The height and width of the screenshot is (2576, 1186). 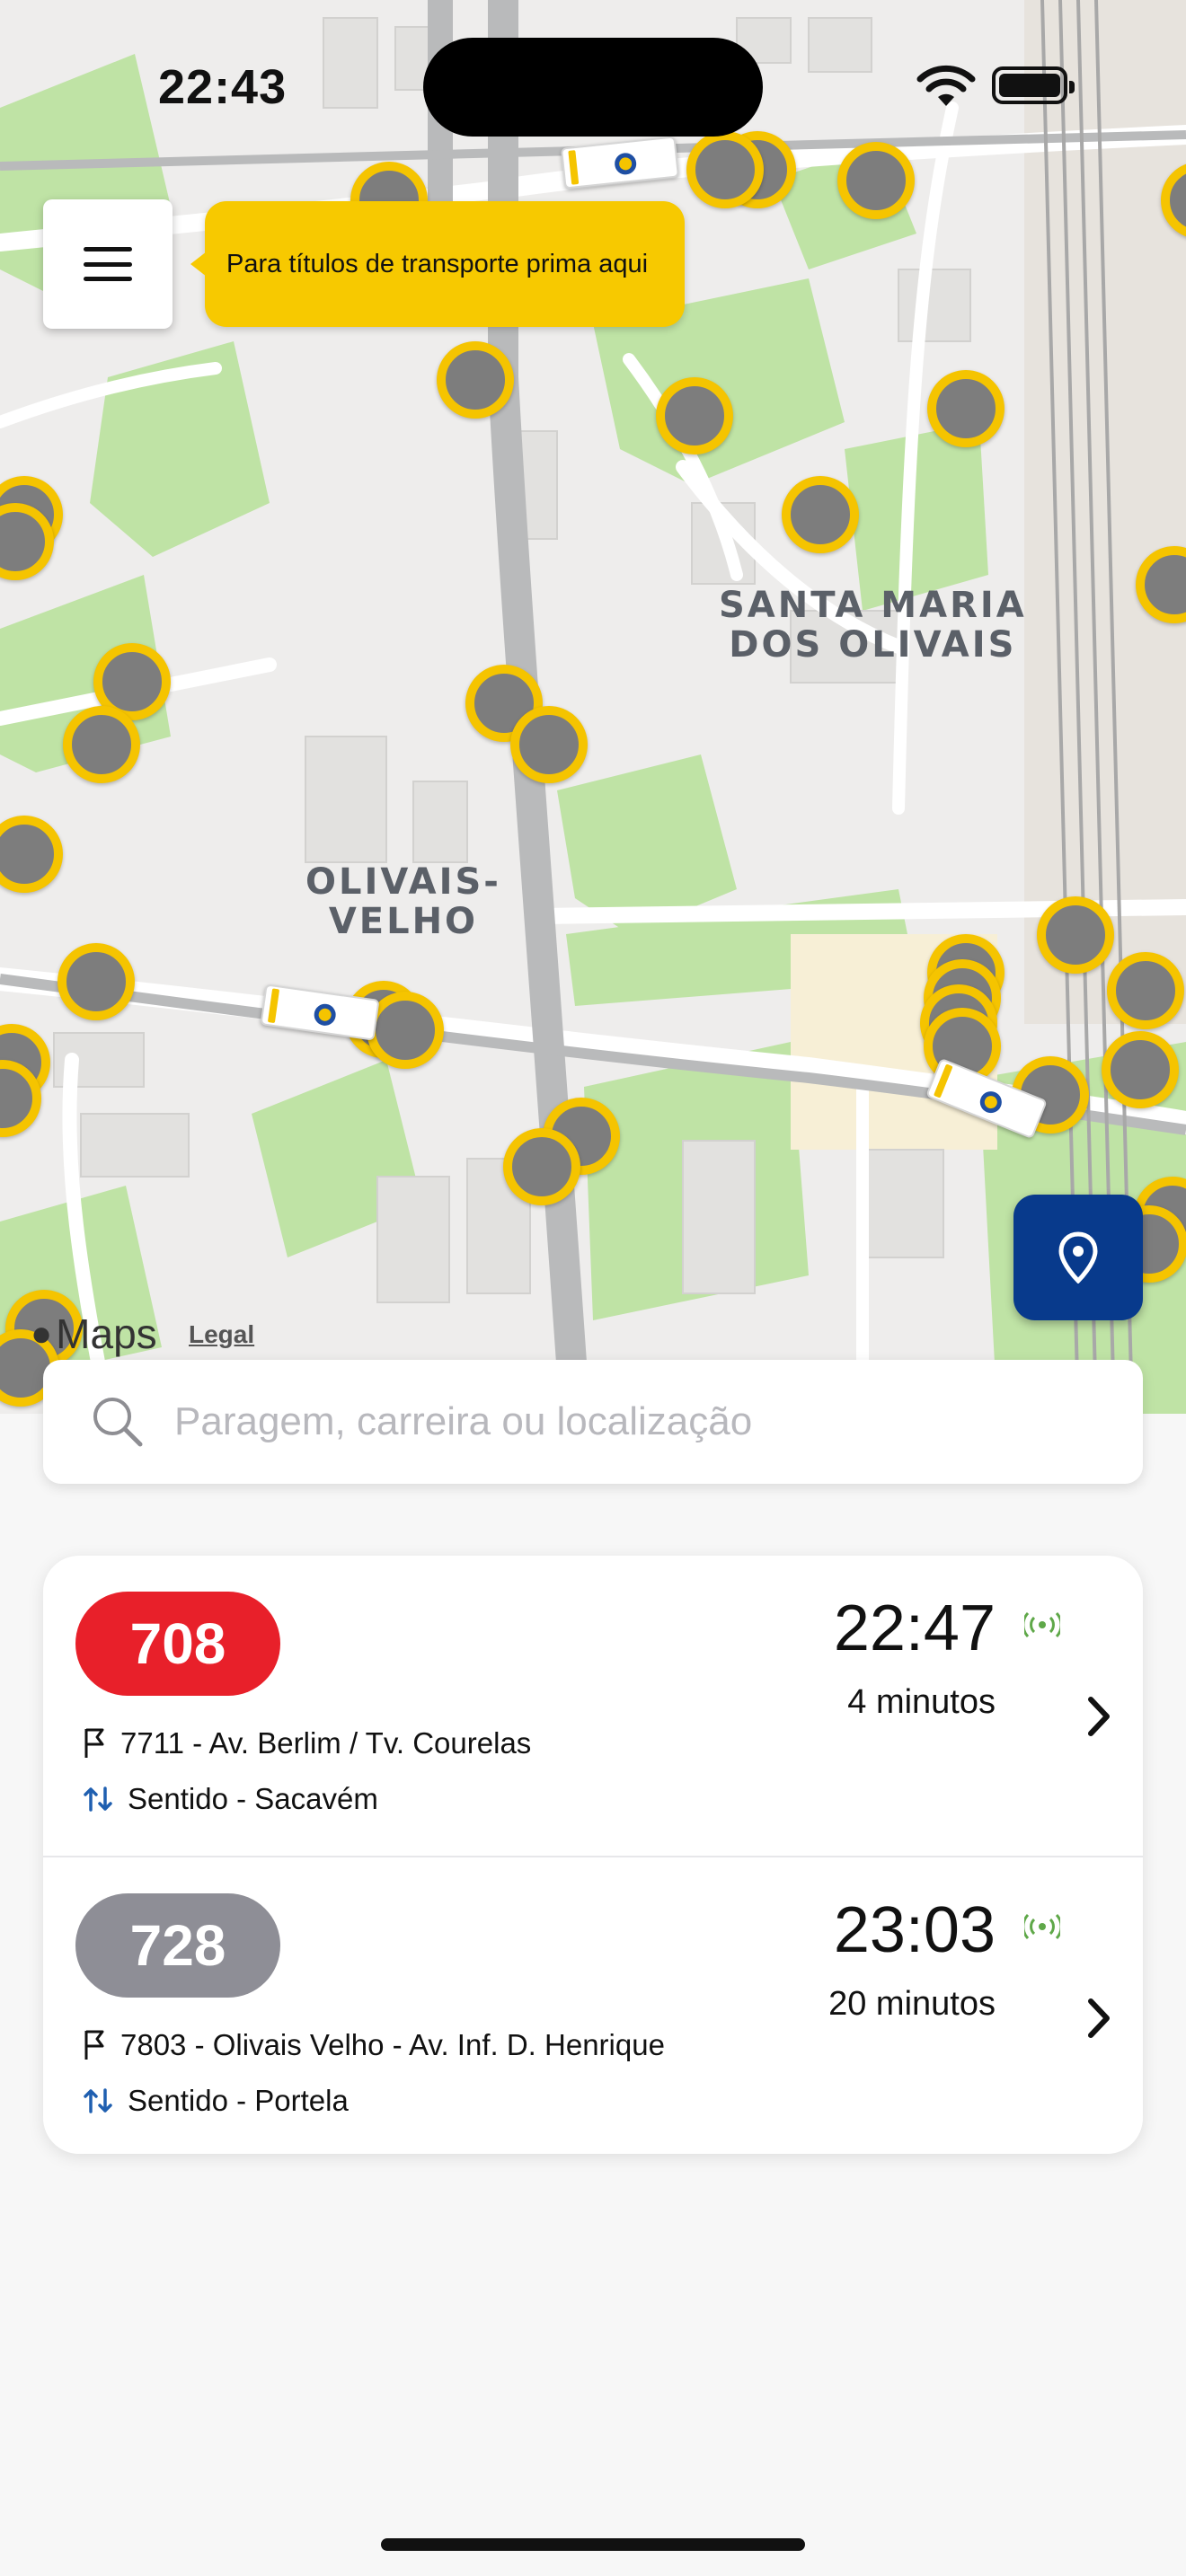 I want to click on menu-button, so click(x=108, y=264).